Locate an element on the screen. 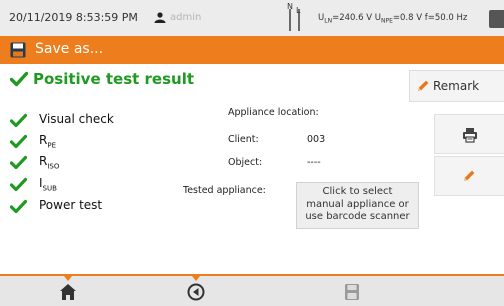  check-item-riso: RISO is located at coordinates (70, 163).